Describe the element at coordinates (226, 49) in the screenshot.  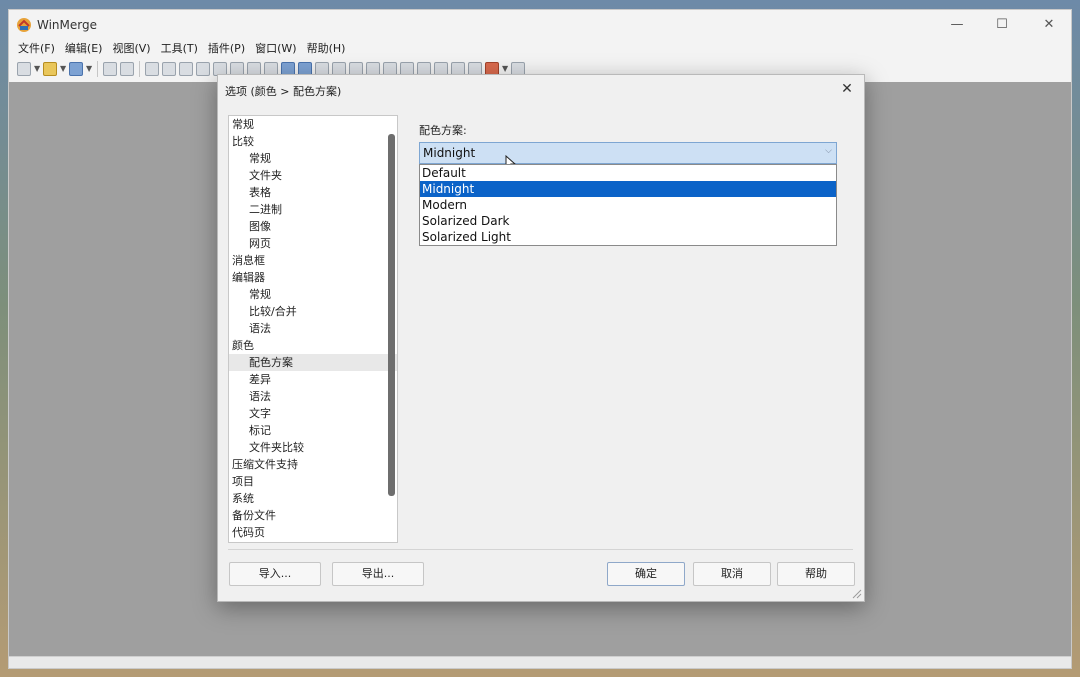
I see `menu-plugins: 插件(P)` at that location.